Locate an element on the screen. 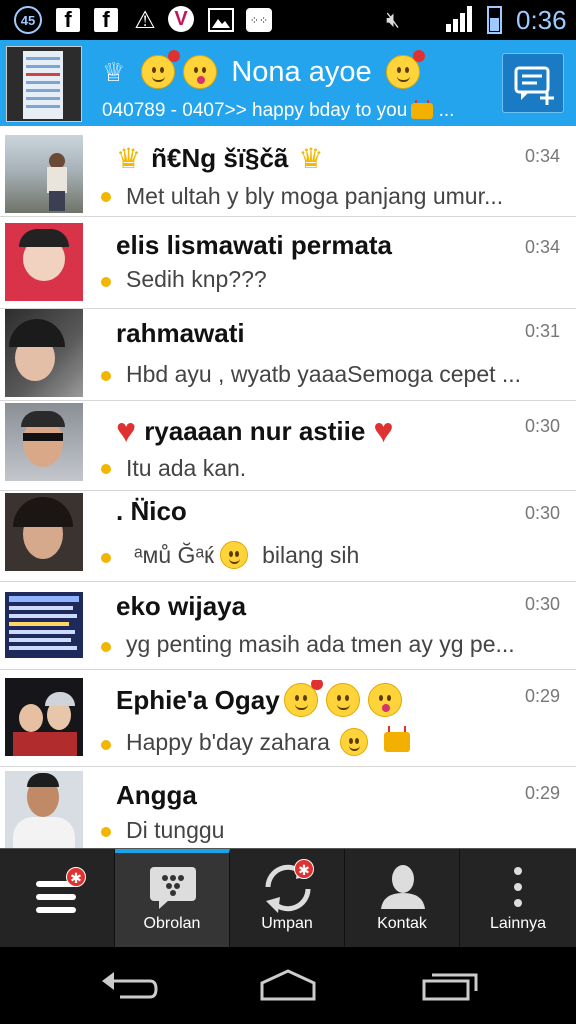  tab-umpan: ✱ Umpan is located at coordinates (287, 898).